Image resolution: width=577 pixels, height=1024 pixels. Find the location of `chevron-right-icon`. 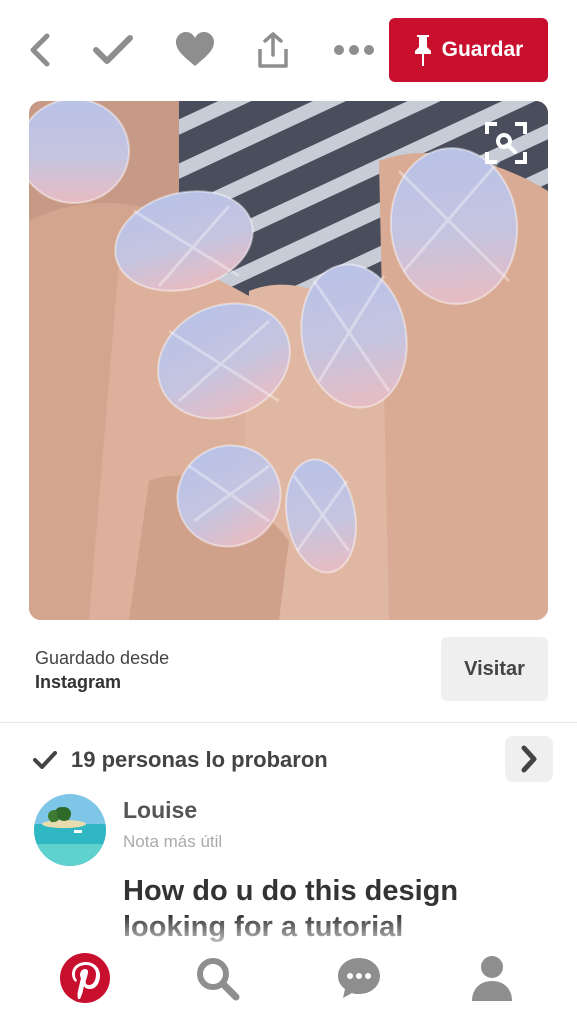

chevron-right-icon is located at coordinates (529, 759).